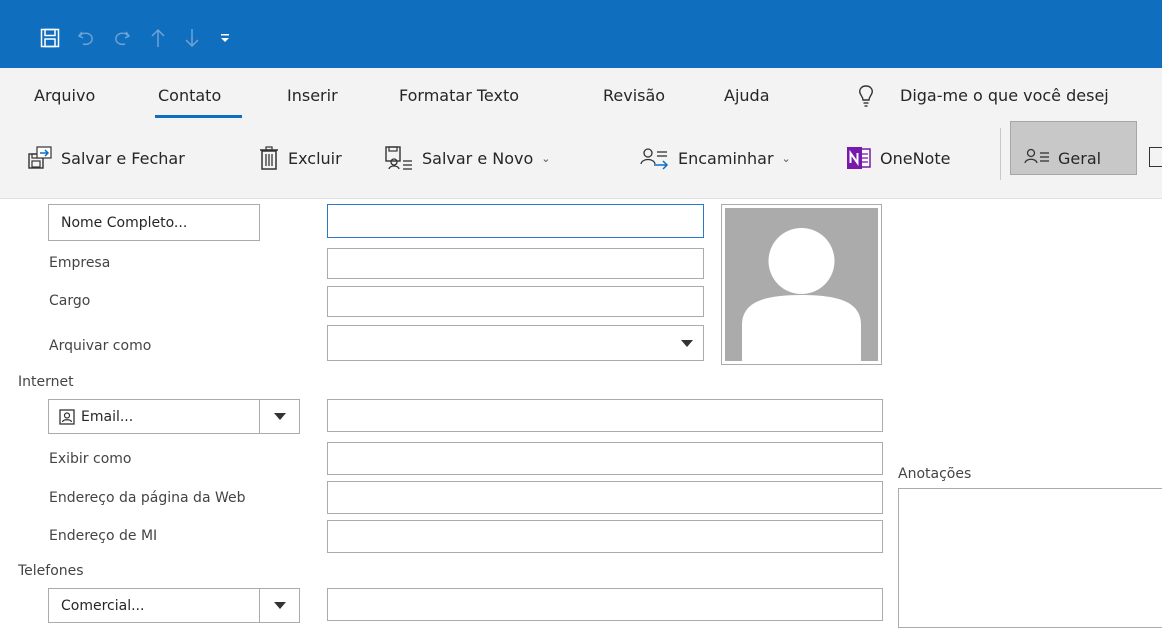 This screenshot has height=628, width=1162. I want to click on forward-contact-icon, so click(655, 158).